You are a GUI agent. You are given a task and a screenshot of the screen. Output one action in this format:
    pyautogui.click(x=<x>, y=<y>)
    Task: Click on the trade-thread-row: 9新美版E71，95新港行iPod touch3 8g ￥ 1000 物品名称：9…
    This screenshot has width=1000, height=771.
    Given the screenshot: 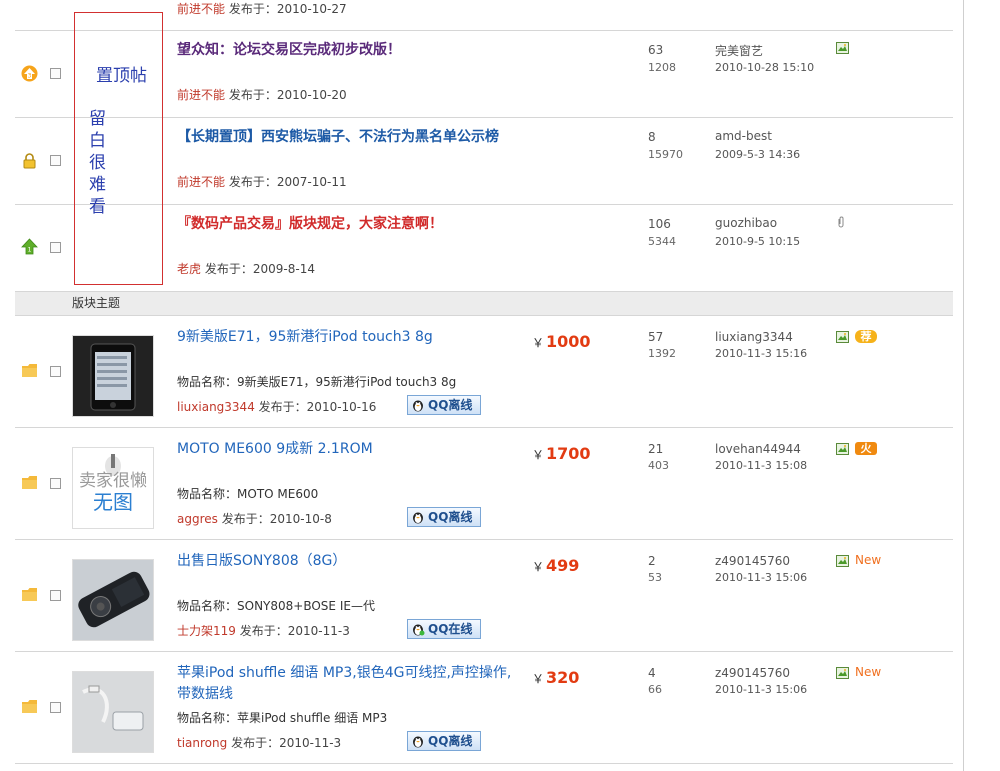 What is the action you would take?
    pyautogui.click(x=484, y=372)
    